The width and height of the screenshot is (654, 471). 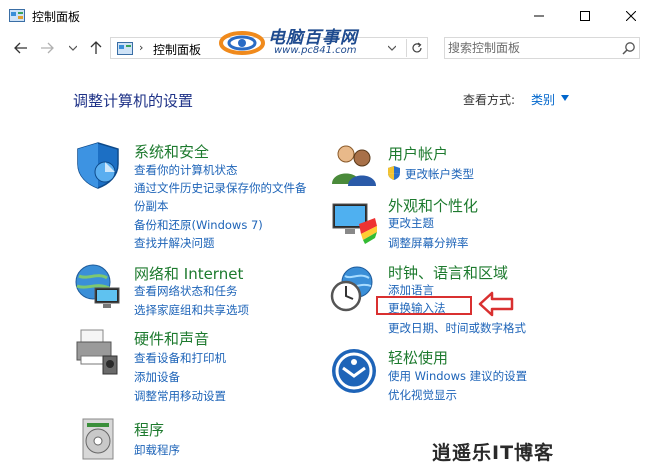 I want to click on page-title: 调整计算机的设置, so click(x=133, y=101).